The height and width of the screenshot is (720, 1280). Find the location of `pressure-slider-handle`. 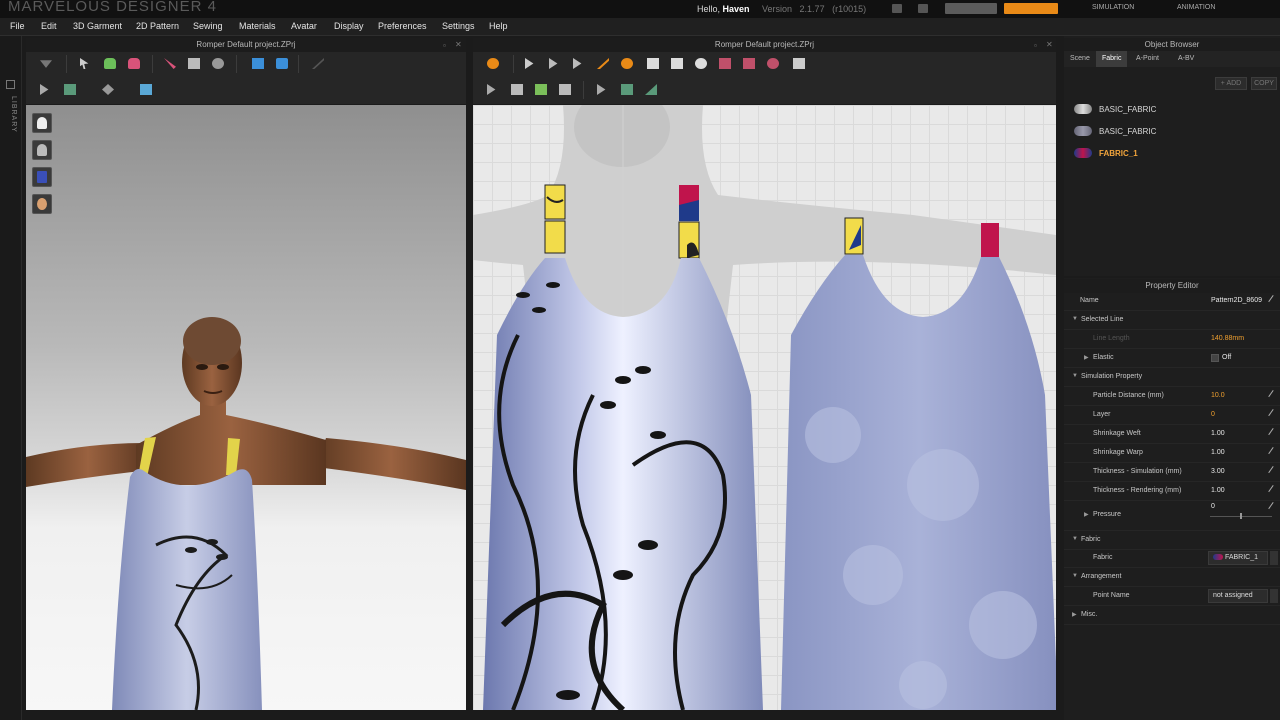

pressure-slider-handle is located at coordinates (1241, 516).